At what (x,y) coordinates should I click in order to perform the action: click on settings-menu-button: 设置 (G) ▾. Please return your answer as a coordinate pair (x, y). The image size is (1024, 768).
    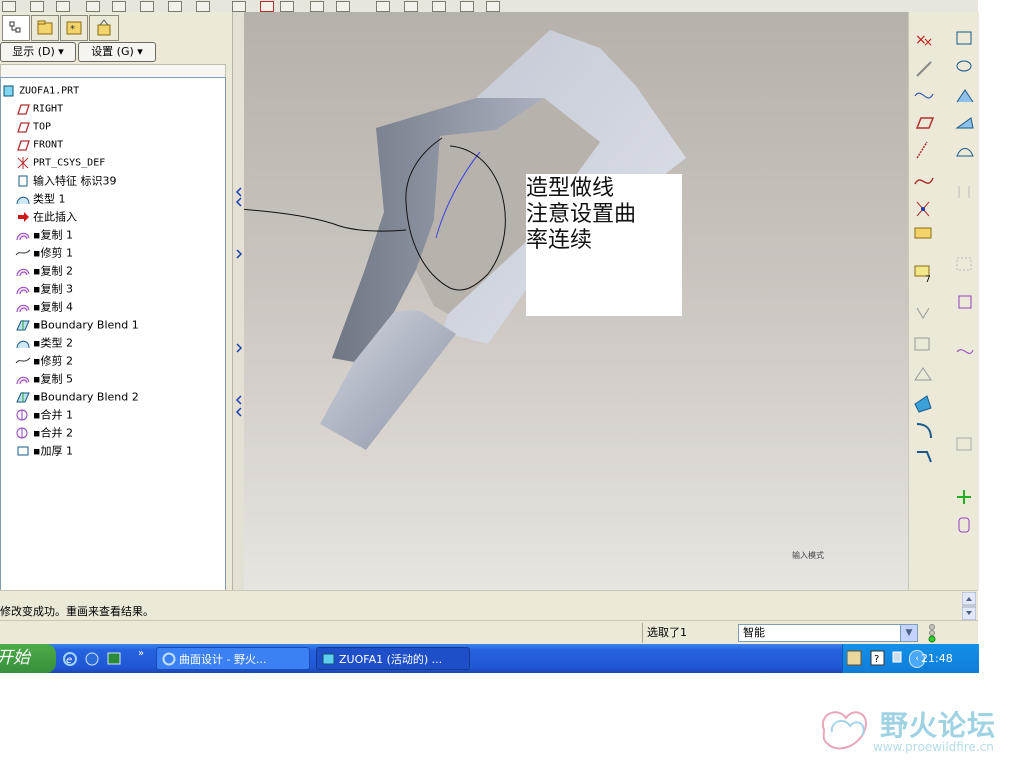
    Looking at the image, I should click on (117, 52).